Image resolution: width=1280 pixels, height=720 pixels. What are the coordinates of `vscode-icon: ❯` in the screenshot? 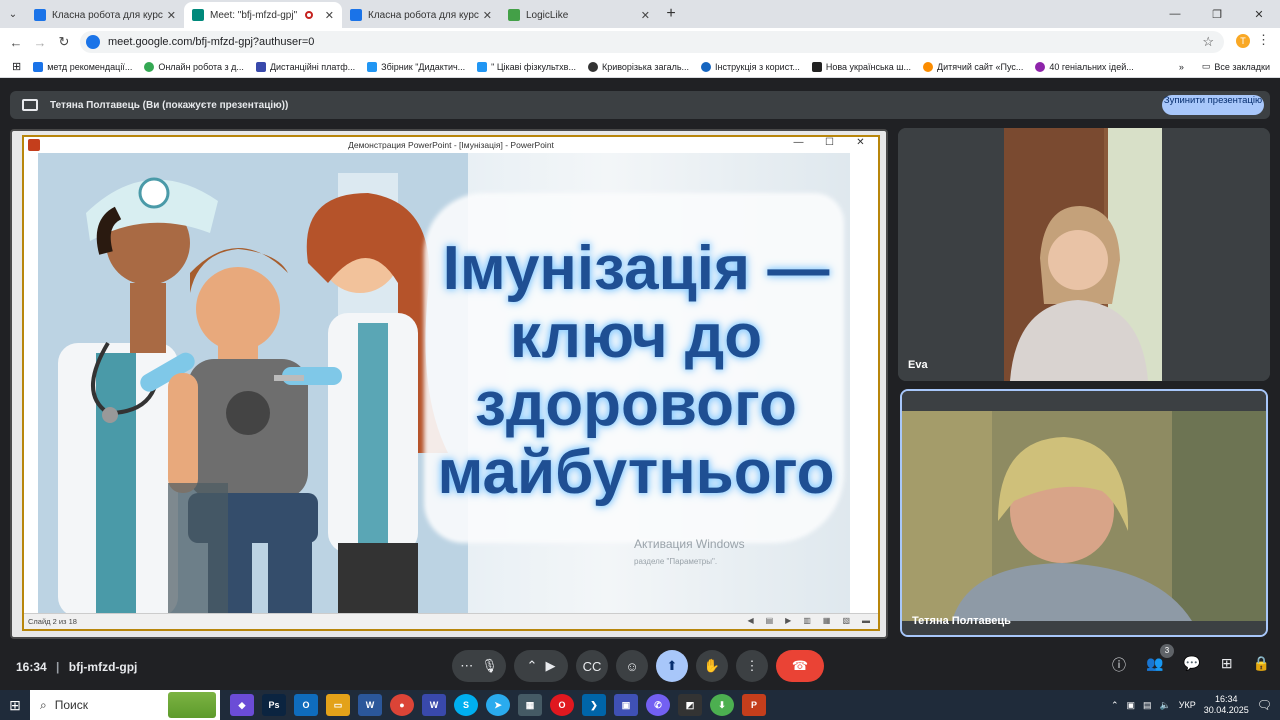 It's located at (594, 705).